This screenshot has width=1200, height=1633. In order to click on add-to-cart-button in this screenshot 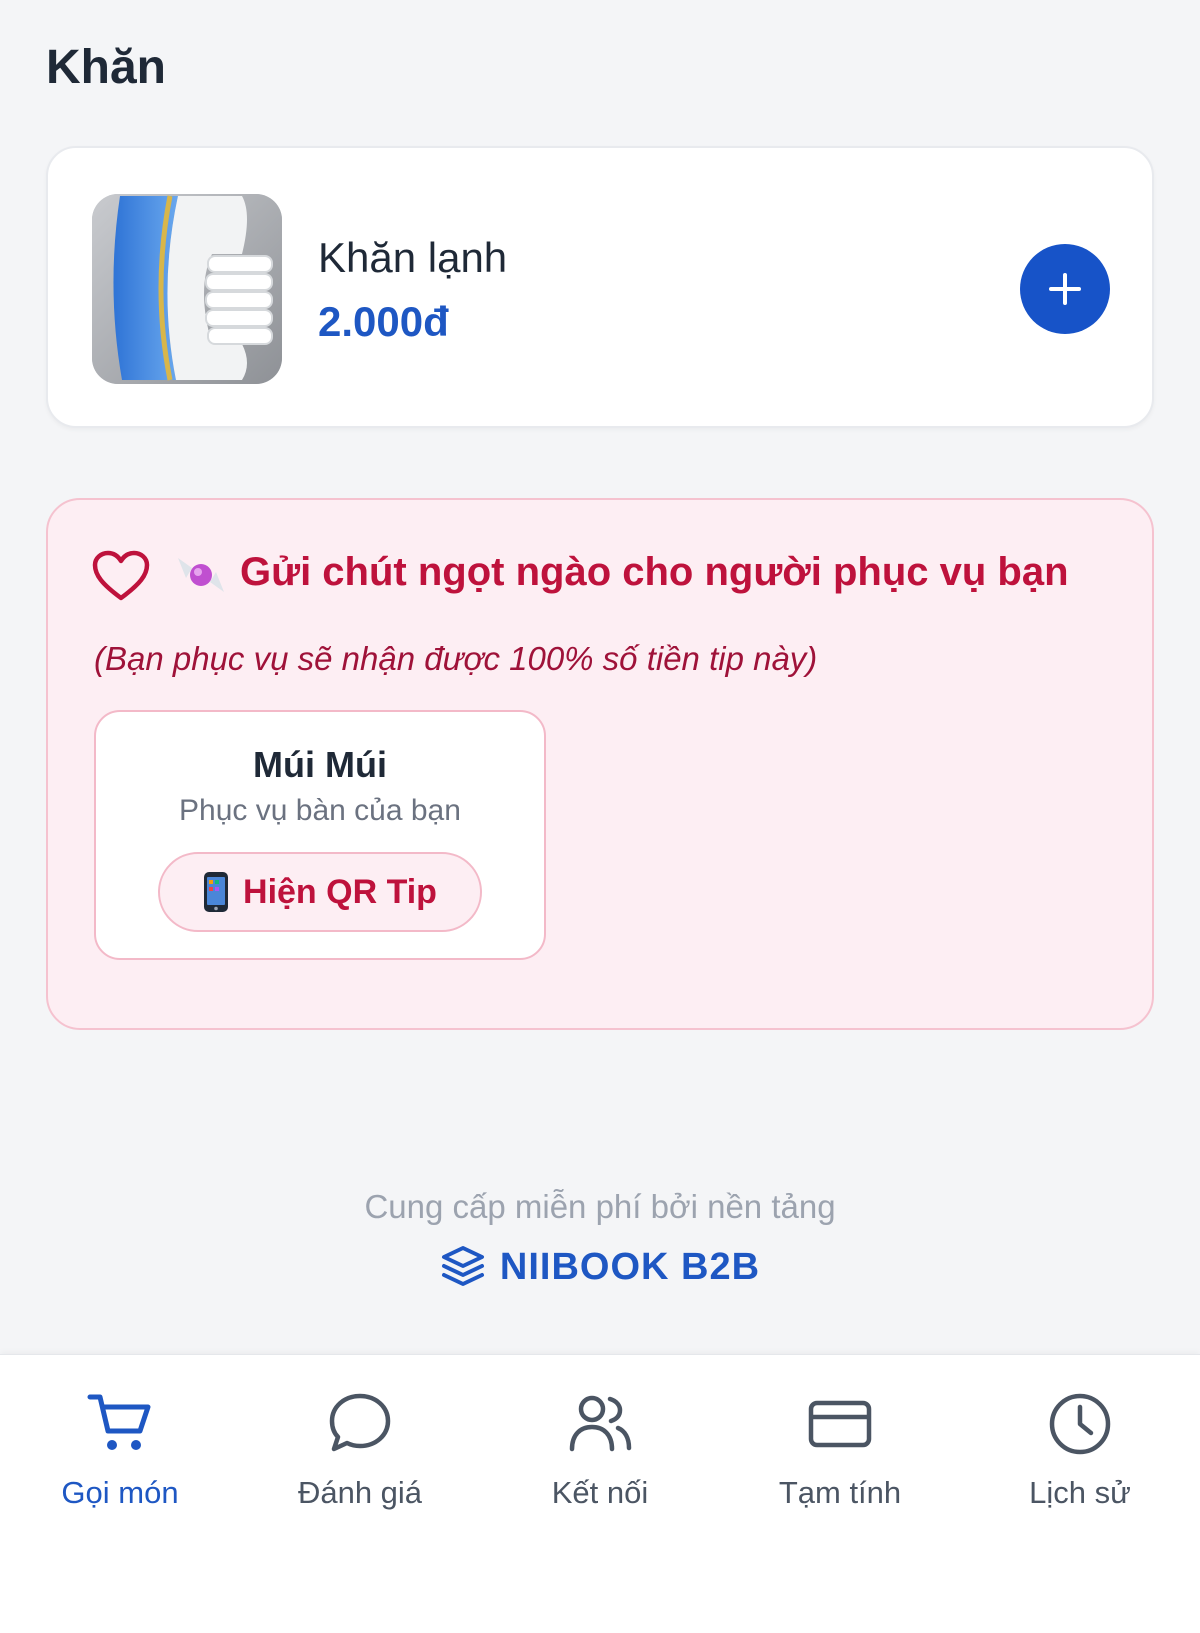, I will do `click(1065, 289)`.